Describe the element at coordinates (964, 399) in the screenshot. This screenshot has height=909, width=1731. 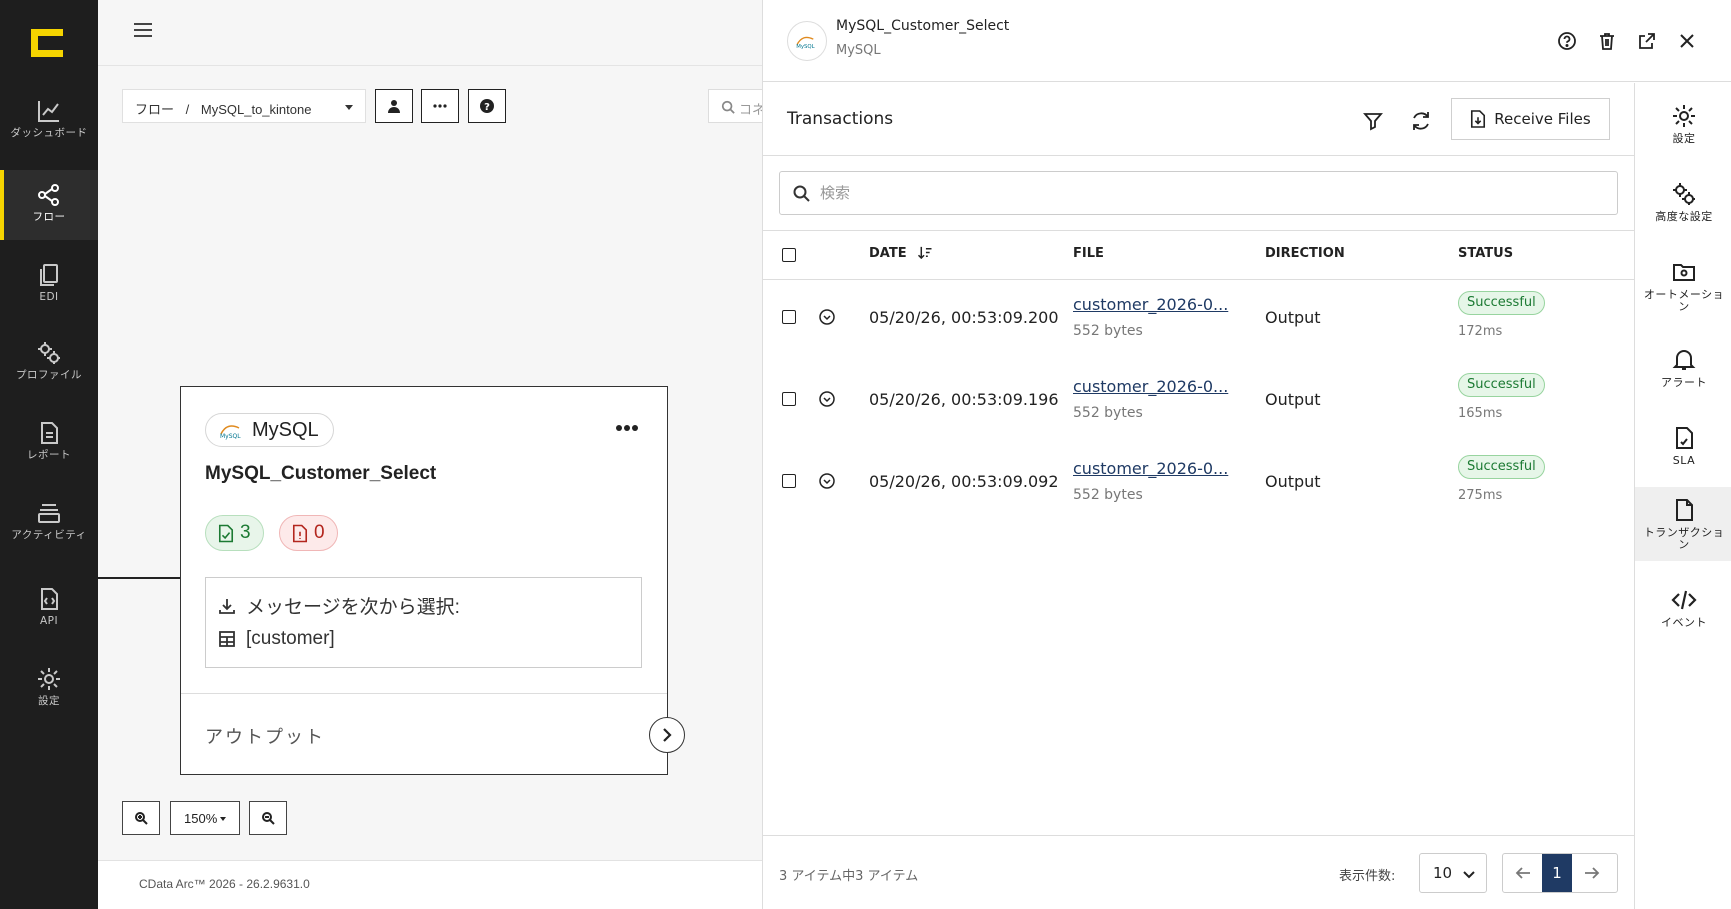
I see `row-date: 05/20/26, 00:53:09.196` at that location.